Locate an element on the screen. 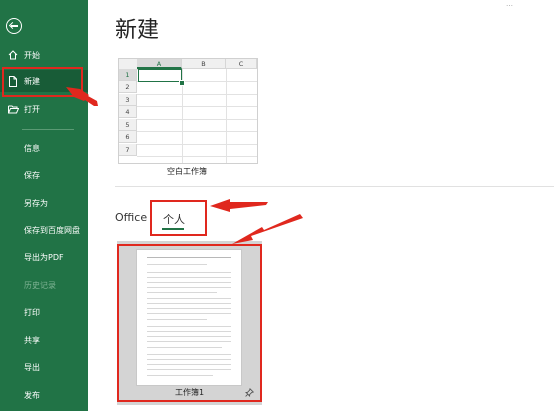 The height and width of the screenshot is (411, 554). column-header-b: B is located at coordinates (204, 64).